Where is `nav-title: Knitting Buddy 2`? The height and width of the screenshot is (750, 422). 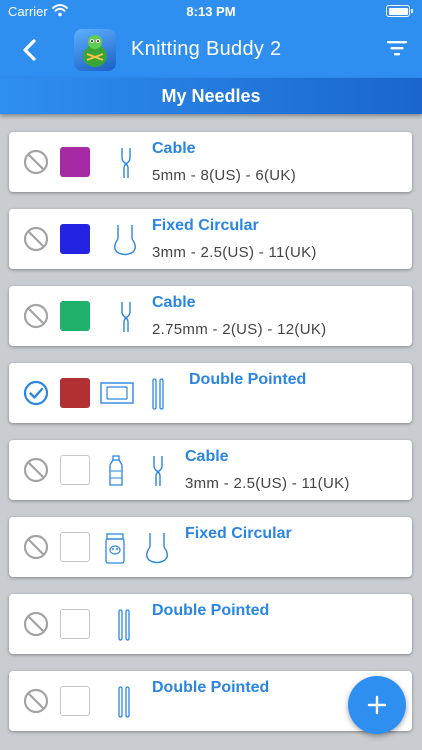
nav-title: Knitting Buddy 2 is located at coordinates (206, 49).